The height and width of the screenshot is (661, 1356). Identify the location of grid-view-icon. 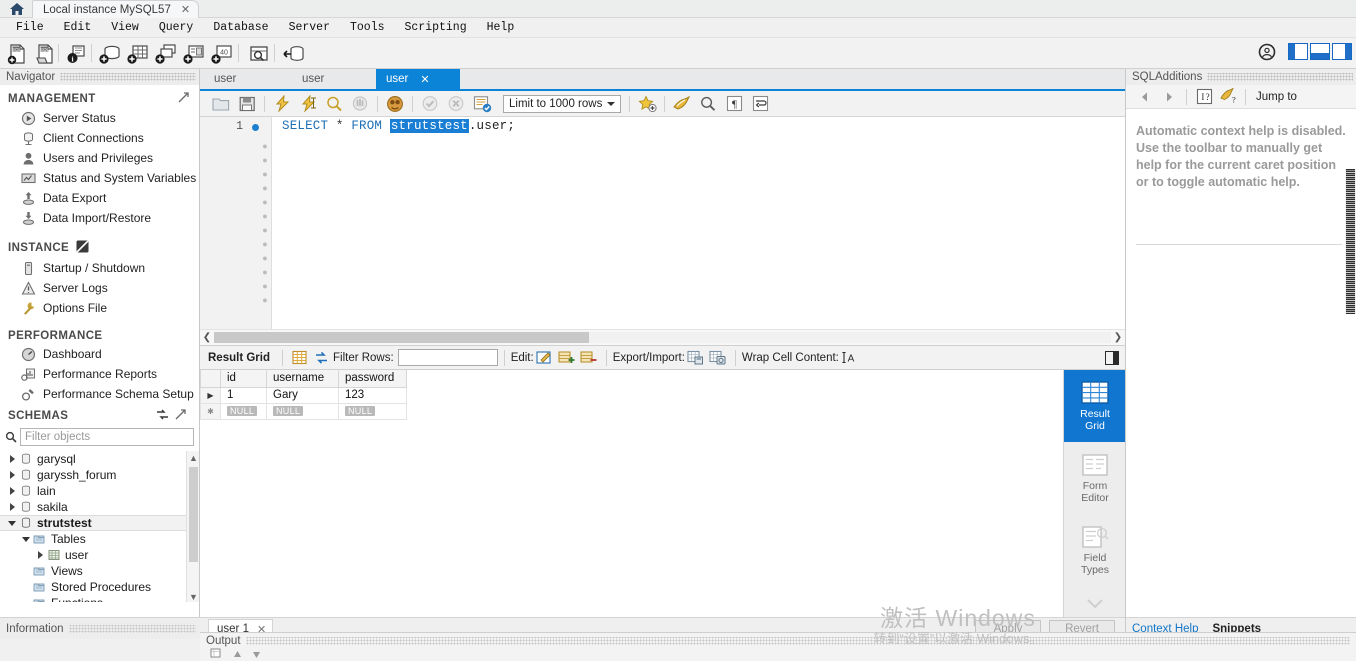
(300, 358).